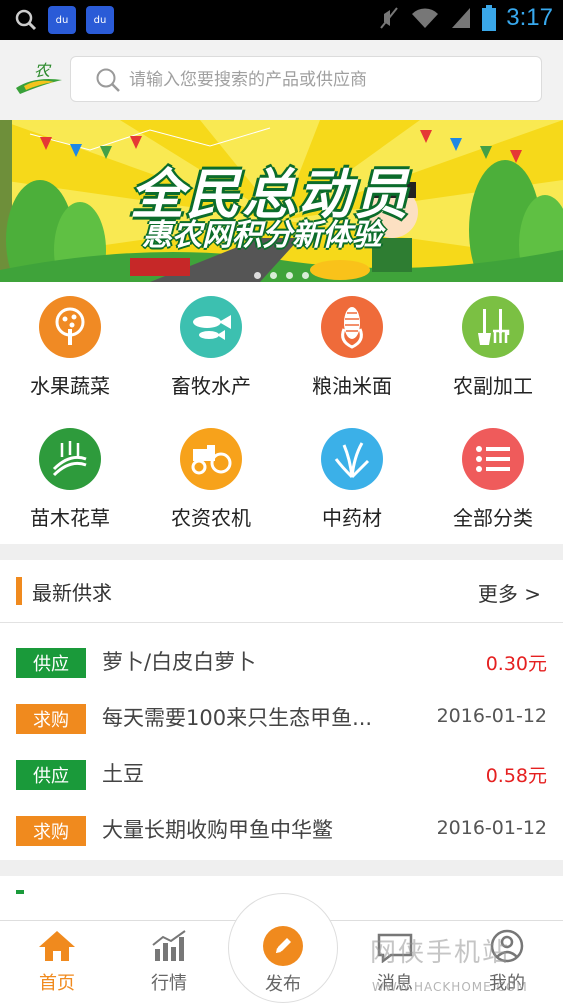  What do you see at coordinates (352, 459) in the screenshot?
I see `herb-icon` at bounding box center [352, 459].